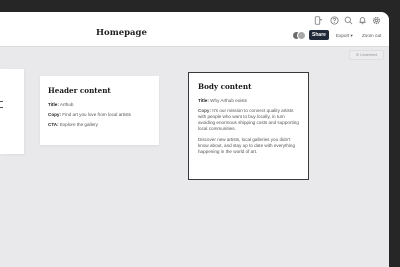 The width and height of the screenshot is (400, 267). I want to click on field-value: Find art you love from local artists, so click(96, 114).